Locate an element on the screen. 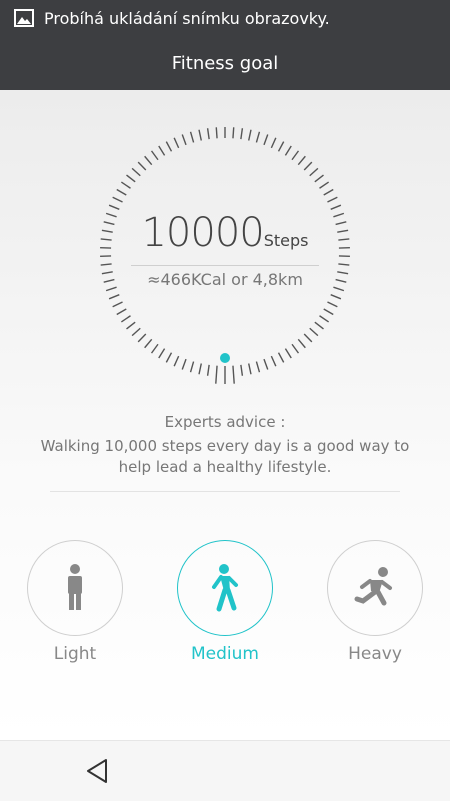 Image resolution: width=450 pixels, height=801 pixels. level-medium-label: Medium is located at coordinates (225, 654).